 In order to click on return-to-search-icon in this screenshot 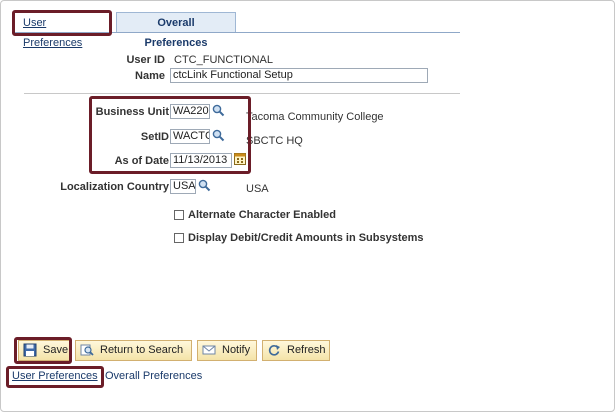, I will do `click(87, 350)`.